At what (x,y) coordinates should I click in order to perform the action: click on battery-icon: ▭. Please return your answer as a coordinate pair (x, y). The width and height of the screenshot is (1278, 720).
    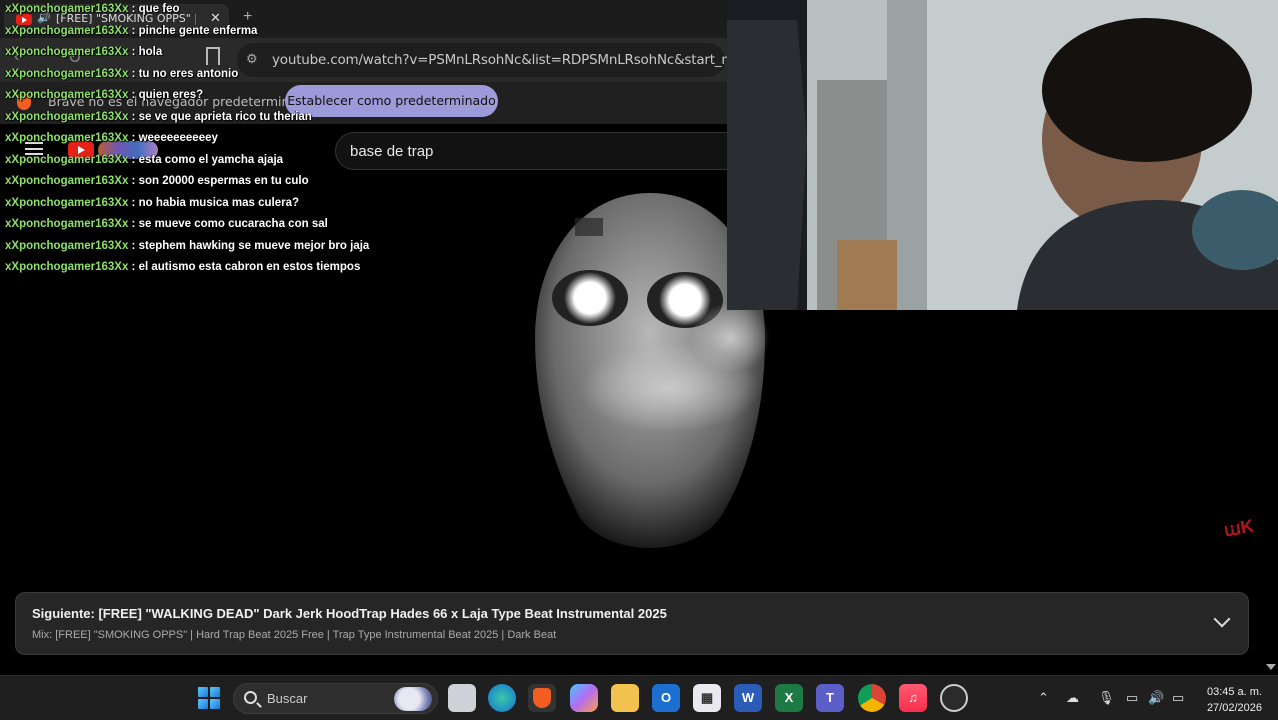
    Looking at the image, I should click on (1178, 698).